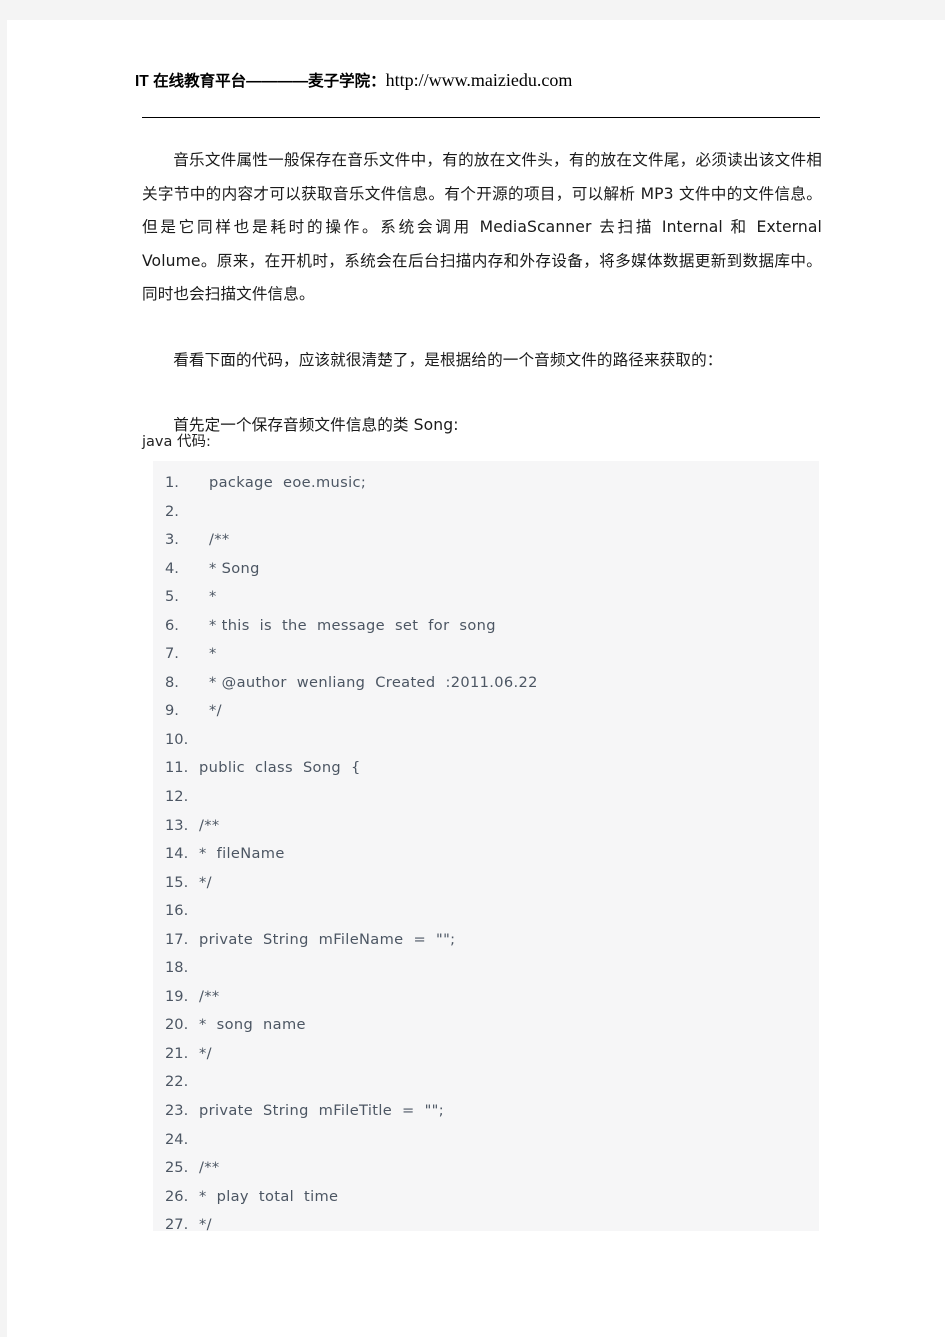  I want to click on code-line-number: 1., so click(172, 482).